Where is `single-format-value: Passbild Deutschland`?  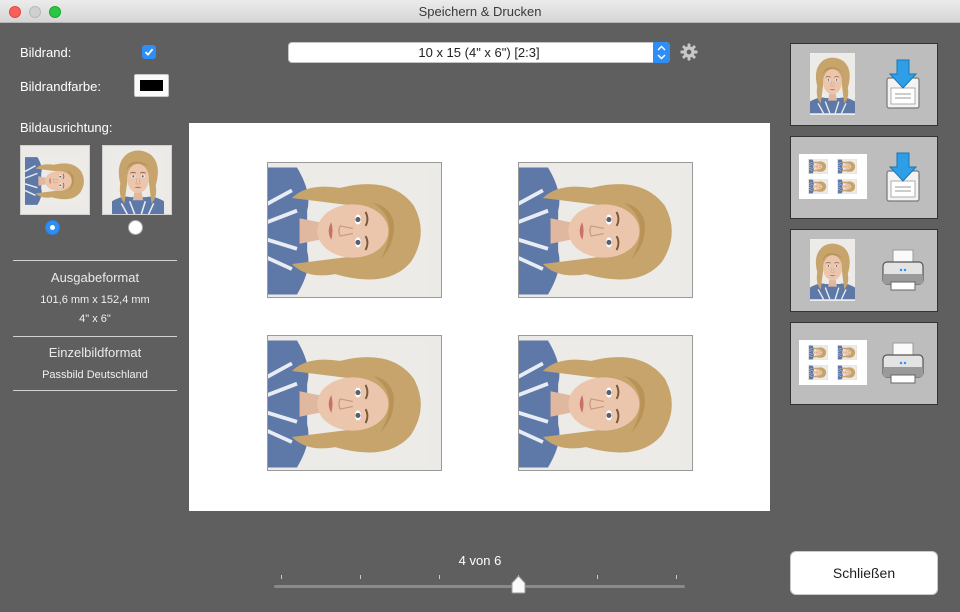 single-format-value: Passbild Deutschland is located at coordinates (95, 375).